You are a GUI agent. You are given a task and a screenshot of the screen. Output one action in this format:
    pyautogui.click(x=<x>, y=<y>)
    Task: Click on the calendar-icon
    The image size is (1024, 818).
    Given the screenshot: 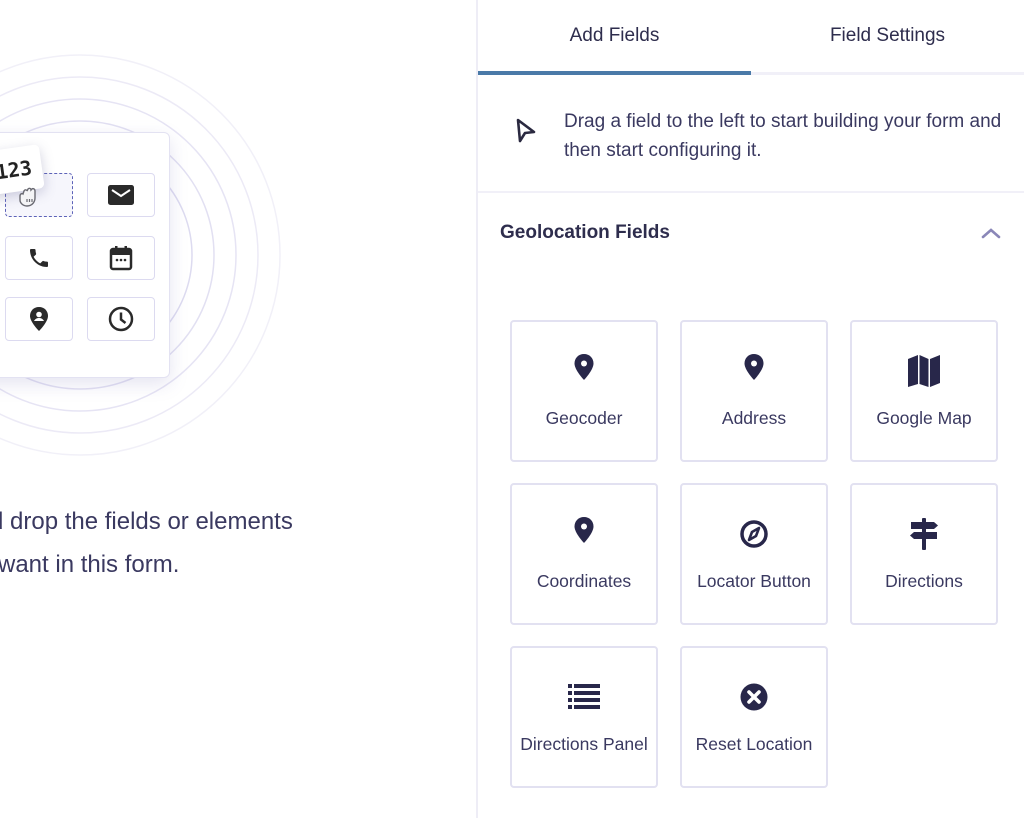 What is the action you would take?
    pyautogui.click(x=121, y=258)
    